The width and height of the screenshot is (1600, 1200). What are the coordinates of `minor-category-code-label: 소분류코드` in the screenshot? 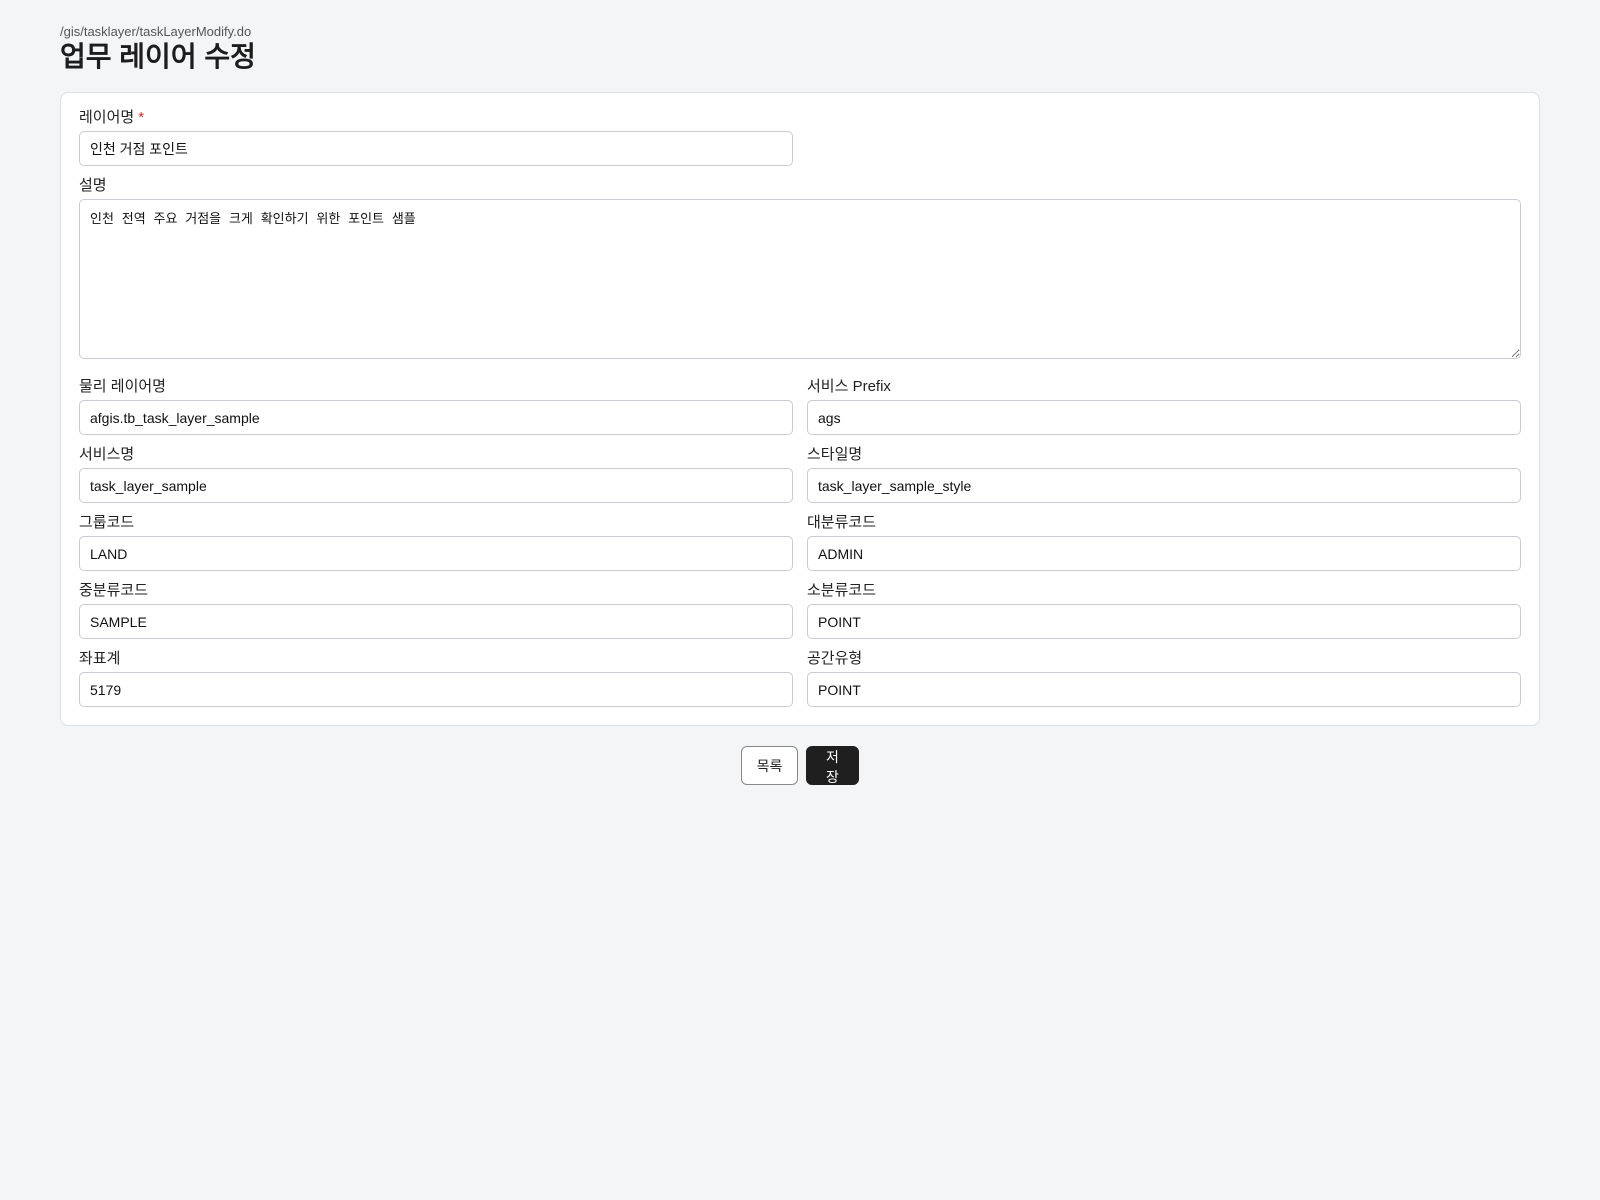 It's located at (842, 590).